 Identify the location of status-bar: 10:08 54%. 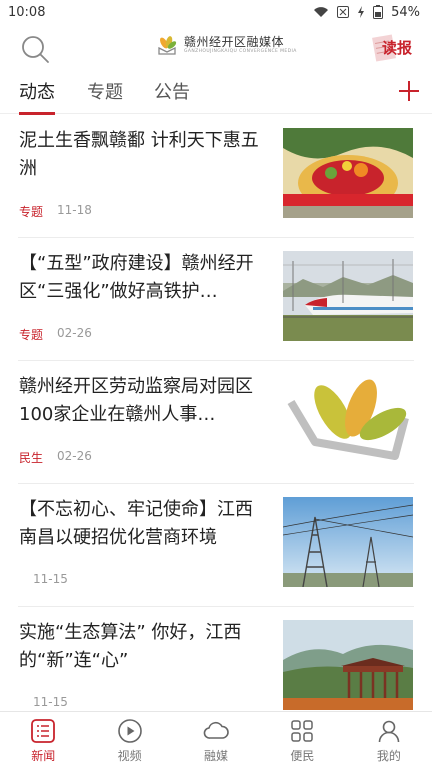
(216, 12).